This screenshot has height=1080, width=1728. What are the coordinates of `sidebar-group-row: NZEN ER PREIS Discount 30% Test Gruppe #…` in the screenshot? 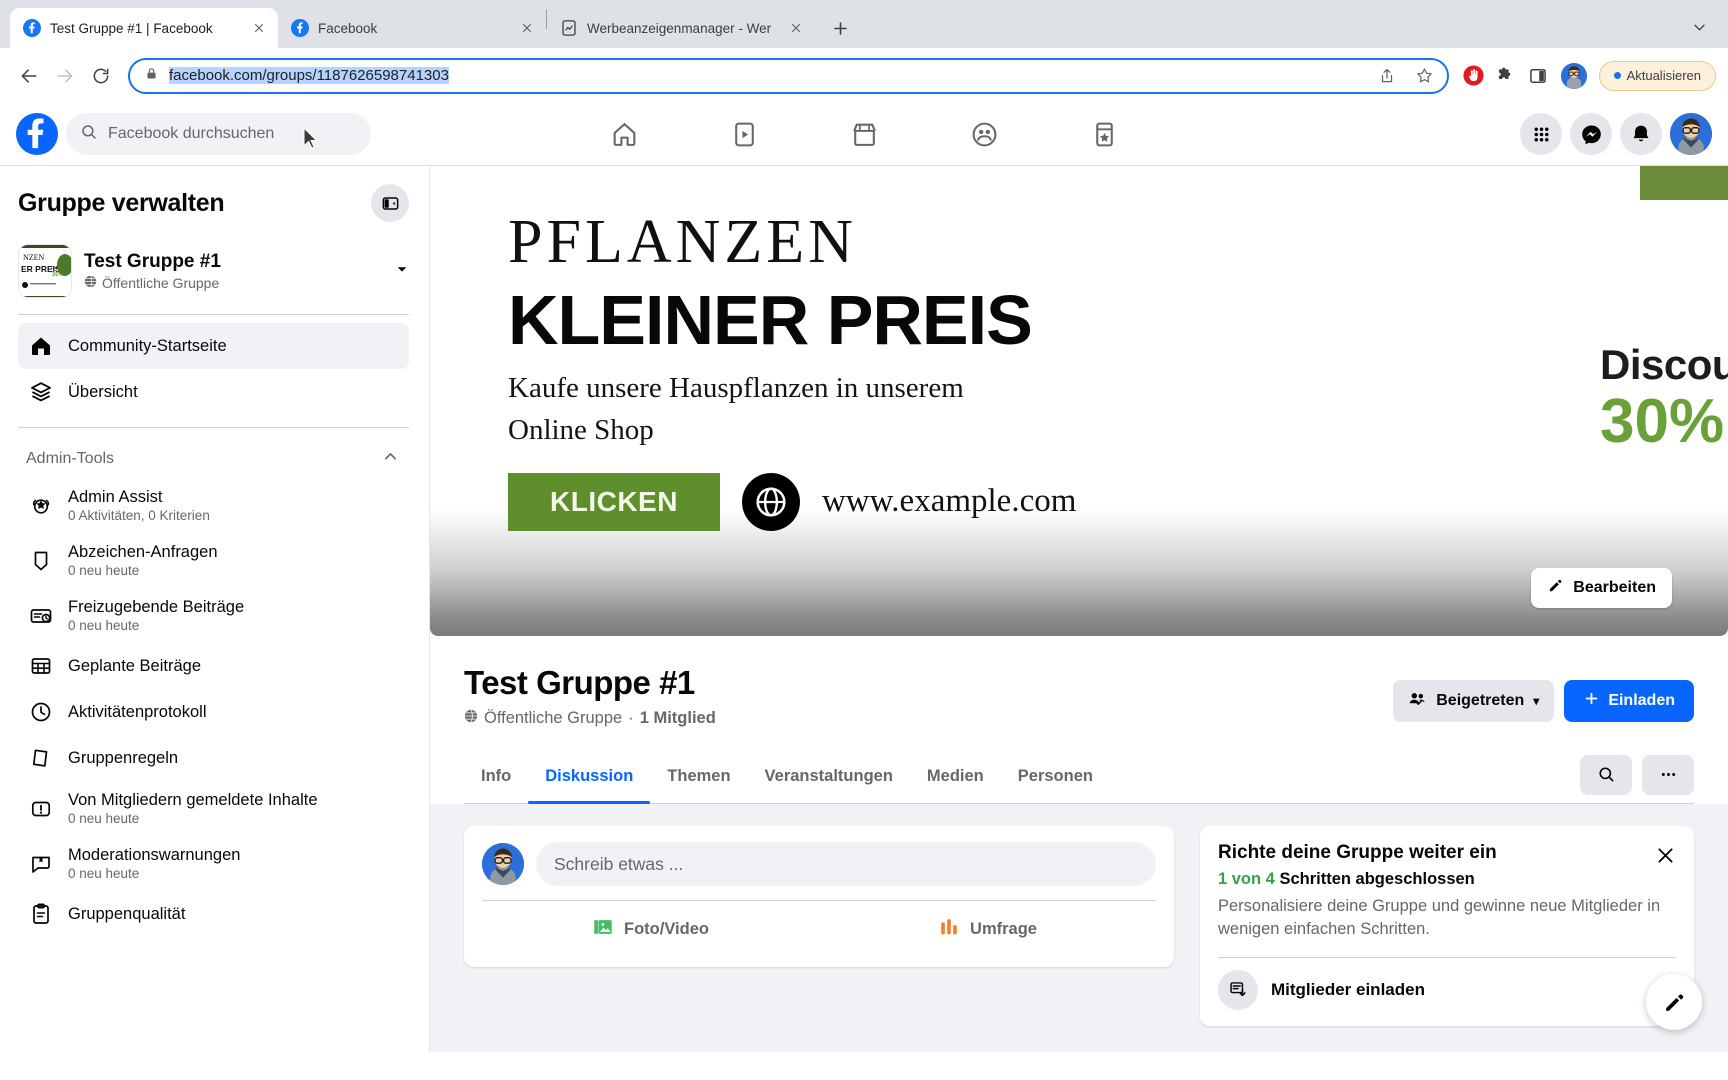 It's located at (213, 275).